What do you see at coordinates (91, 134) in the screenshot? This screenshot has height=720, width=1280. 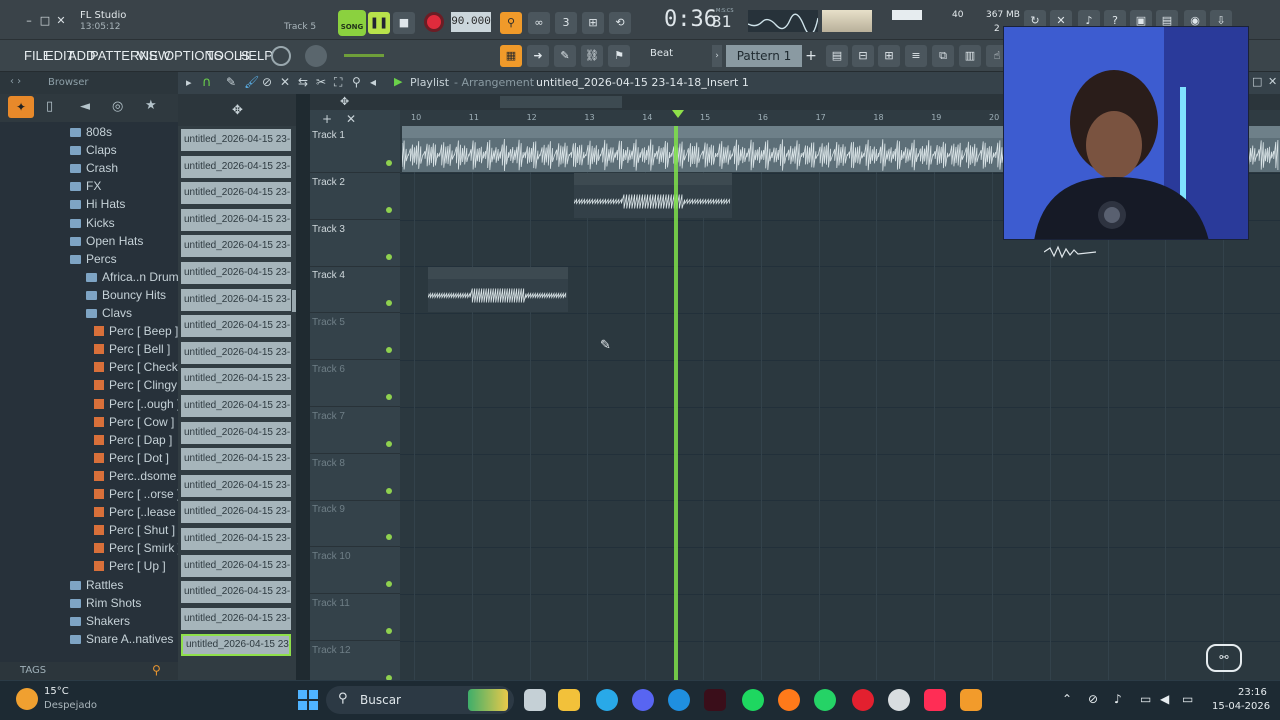 I see `browser-item: 808s` at bounding box center [91, 134].